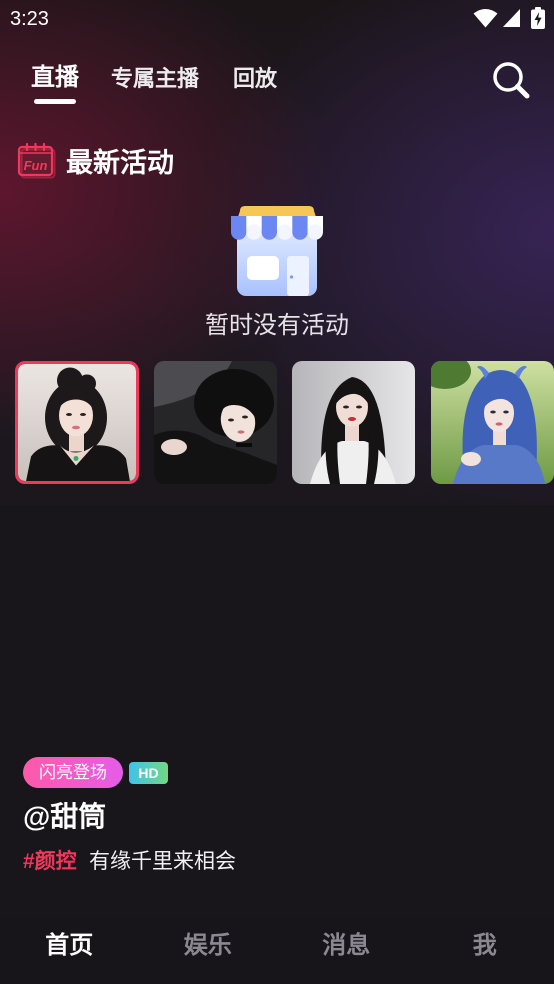  I want to click on signal-icon, so click(511, 18).